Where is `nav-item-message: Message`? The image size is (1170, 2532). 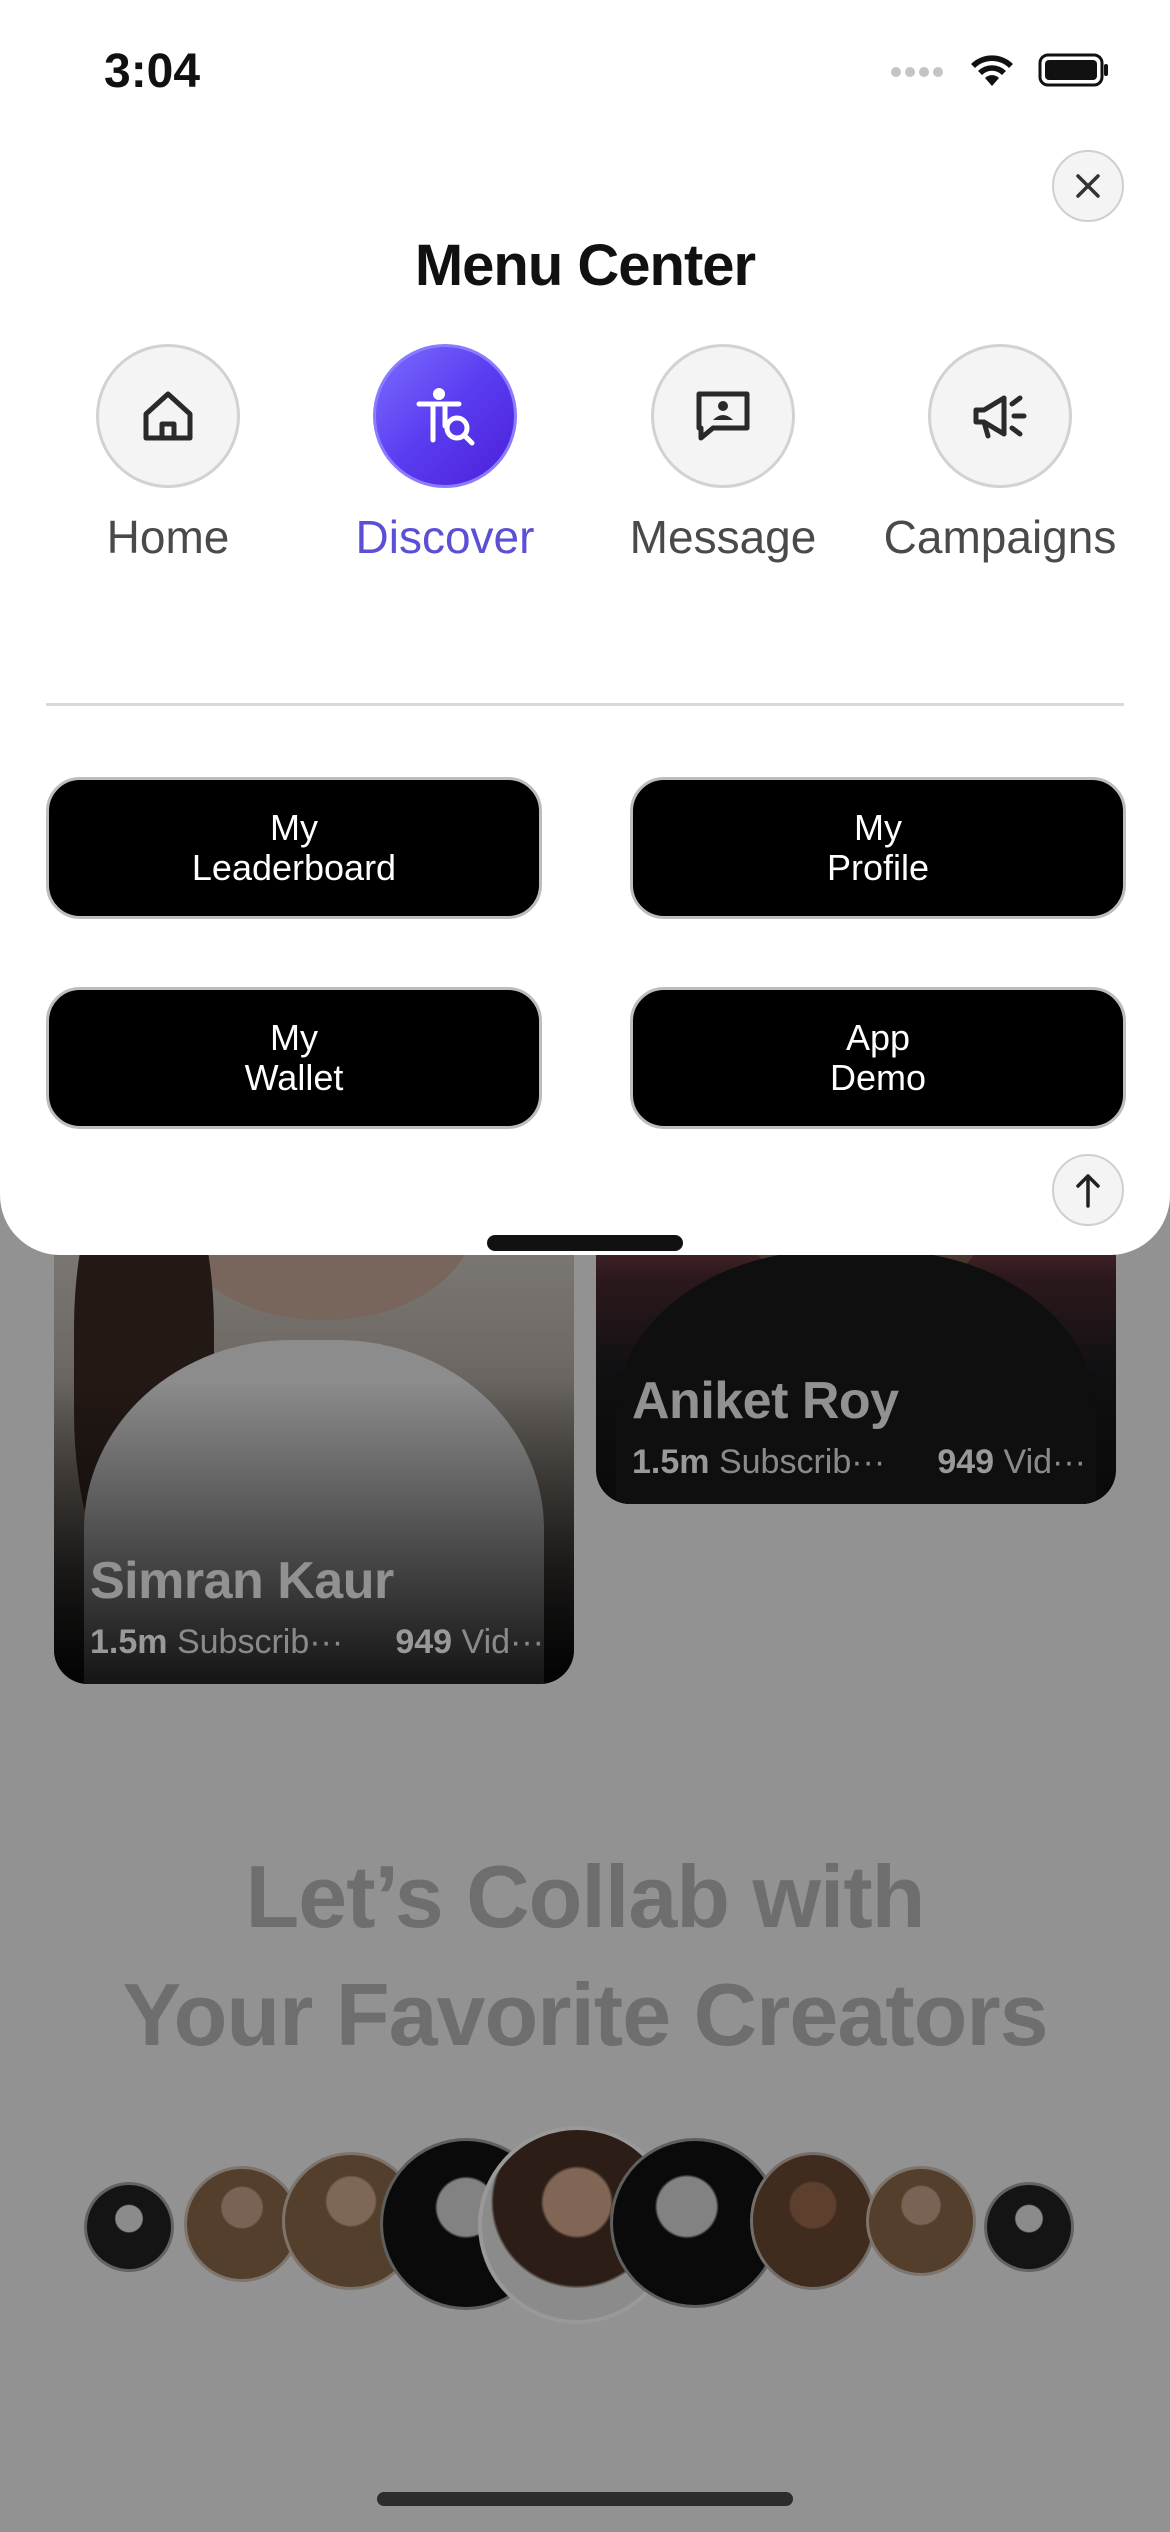
nav-item-message: Message is located at coordinates (723, 454).